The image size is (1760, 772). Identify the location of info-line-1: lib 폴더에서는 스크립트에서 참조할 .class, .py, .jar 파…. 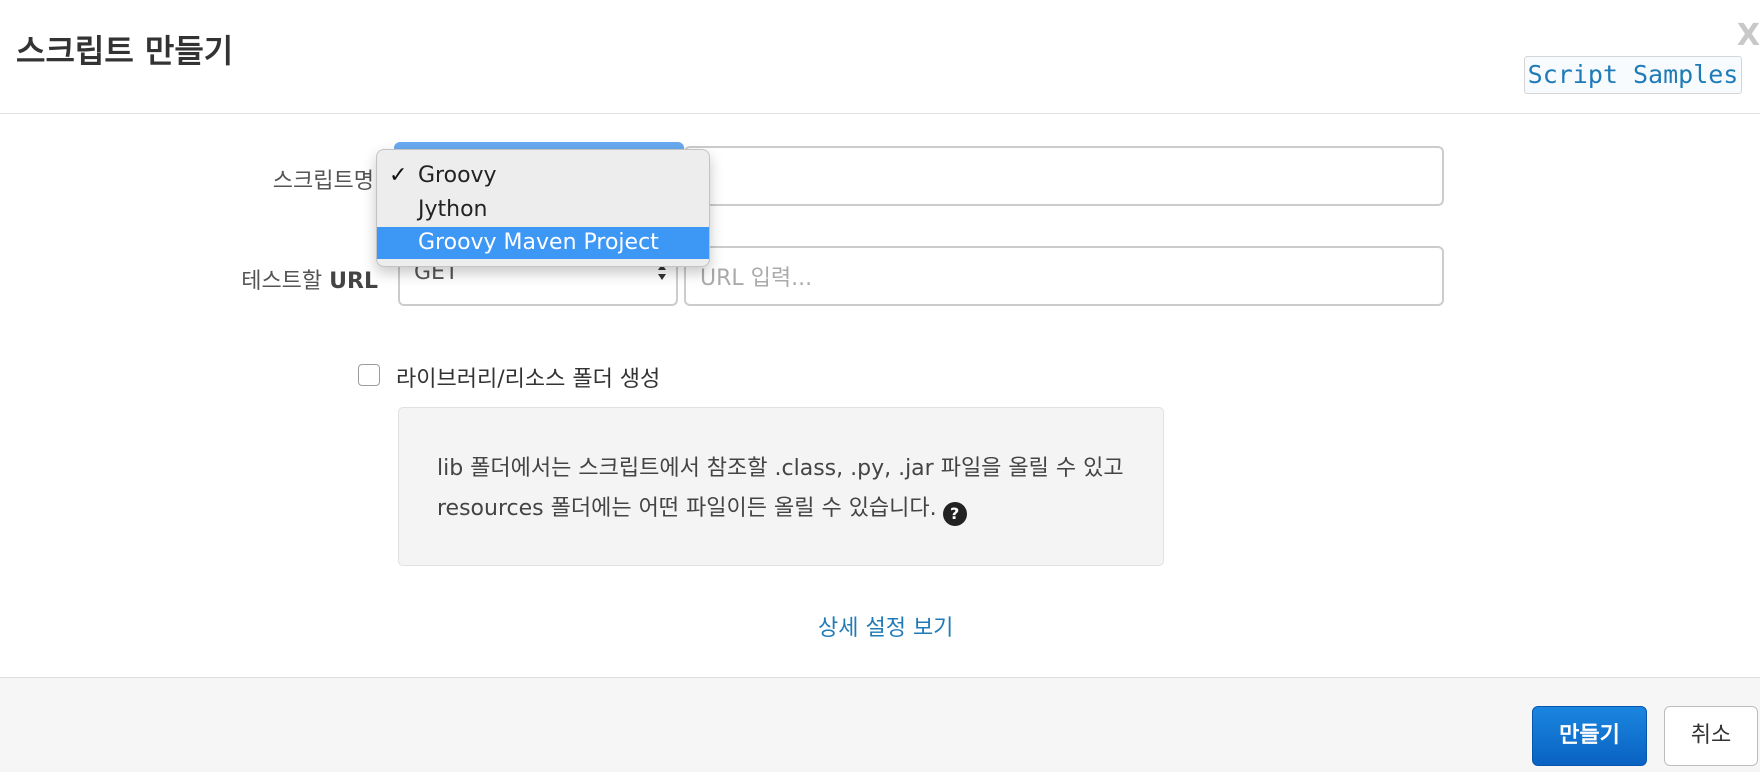
(780, 468).